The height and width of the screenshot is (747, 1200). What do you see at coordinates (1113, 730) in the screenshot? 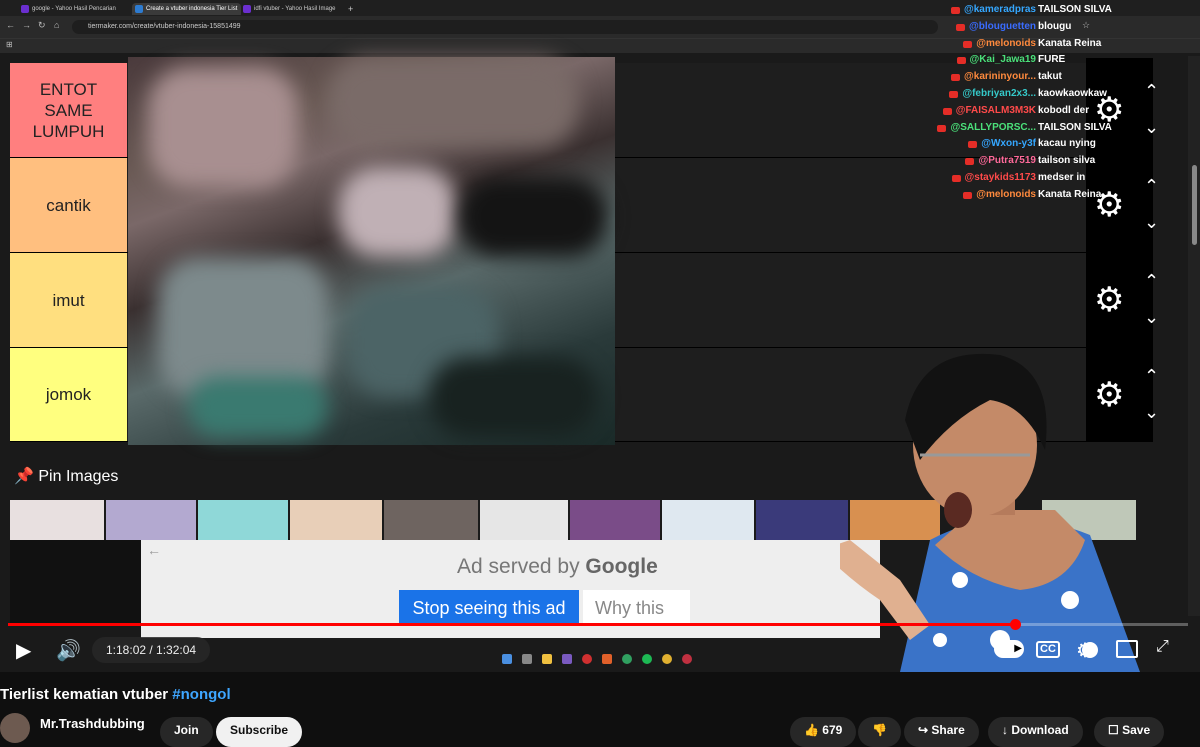
I see `save-playlist-icon: ☐` at bounding box center [1113, 730].